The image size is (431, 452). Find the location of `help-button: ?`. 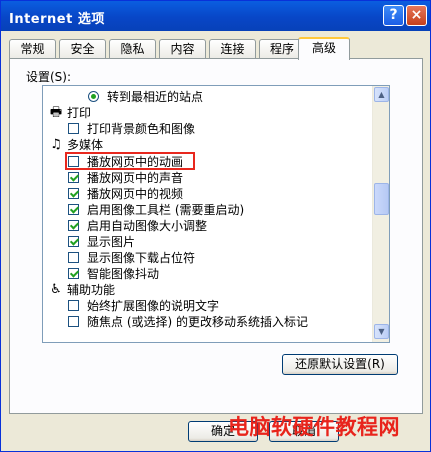

help-button: ? is located at coordinates (393, 15).